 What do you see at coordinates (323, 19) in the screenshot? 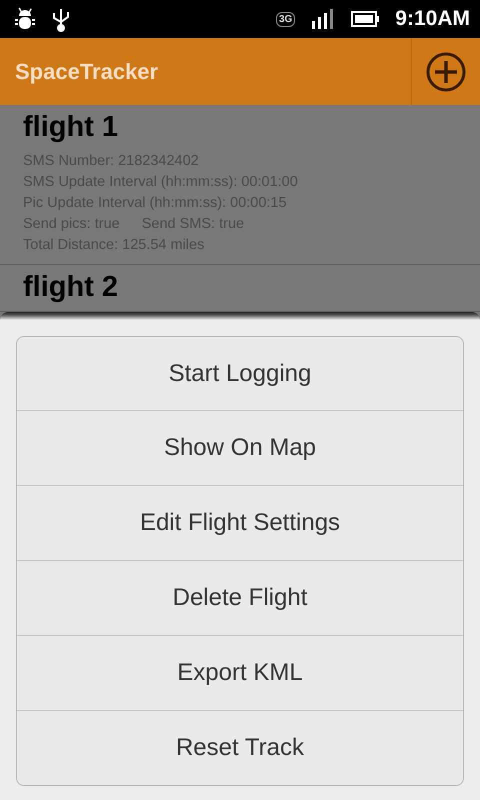
I see `signal-icon` at bounding box center [323, 19].